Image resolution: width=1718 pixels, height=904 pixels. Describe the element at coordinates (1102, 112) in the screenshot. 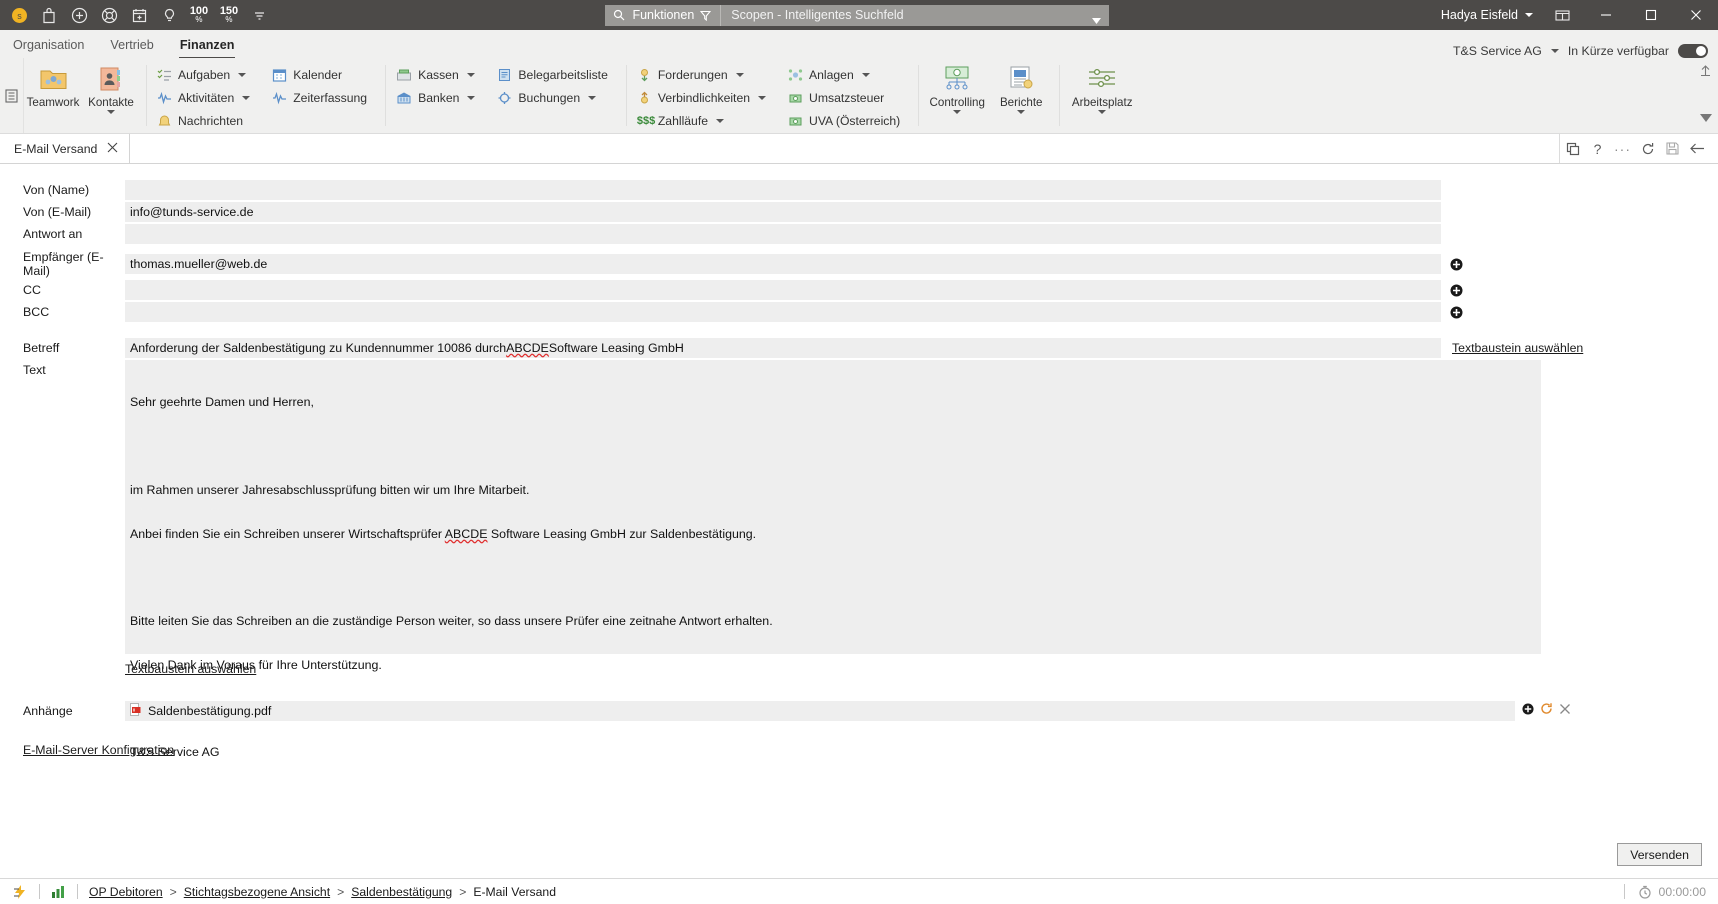

I see `arbeitsplatz-chevron-down-icon` at that location.